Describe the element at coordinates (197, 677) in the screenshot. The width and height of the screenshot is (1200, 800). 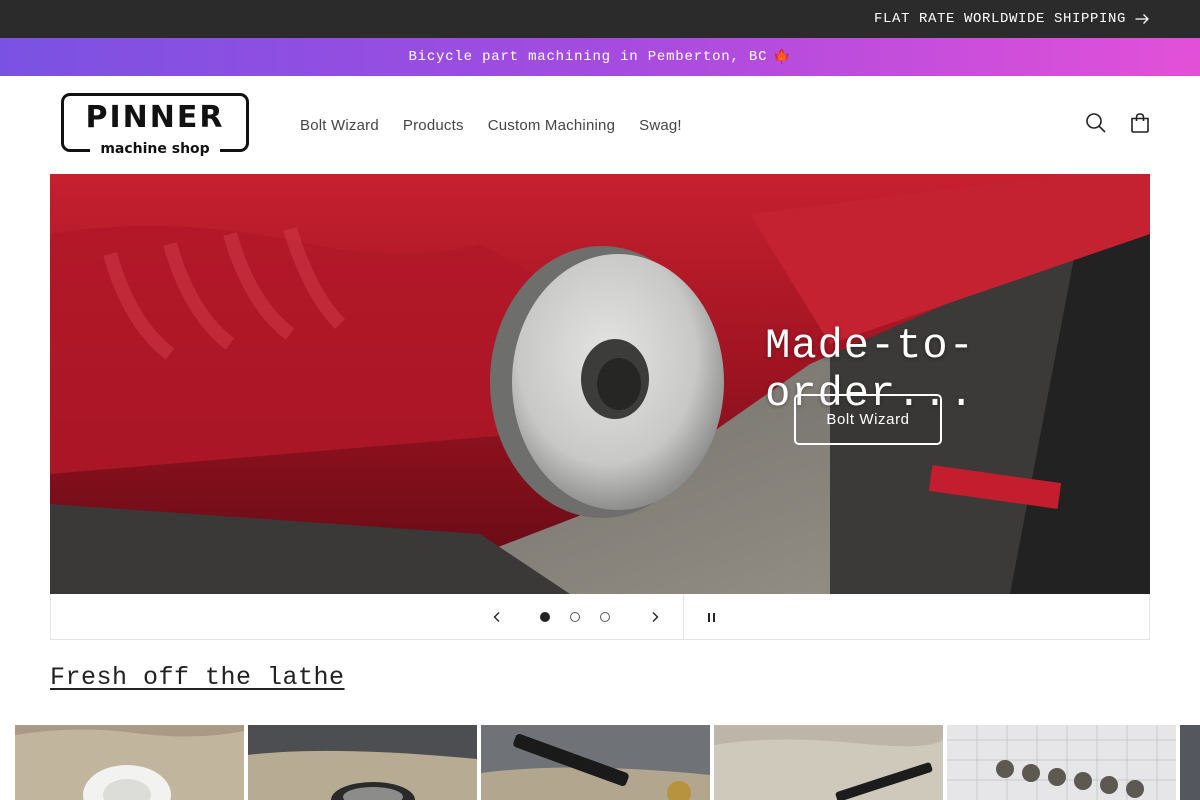
I see `featured-collection-title: Fresh off the lathe` at that location.